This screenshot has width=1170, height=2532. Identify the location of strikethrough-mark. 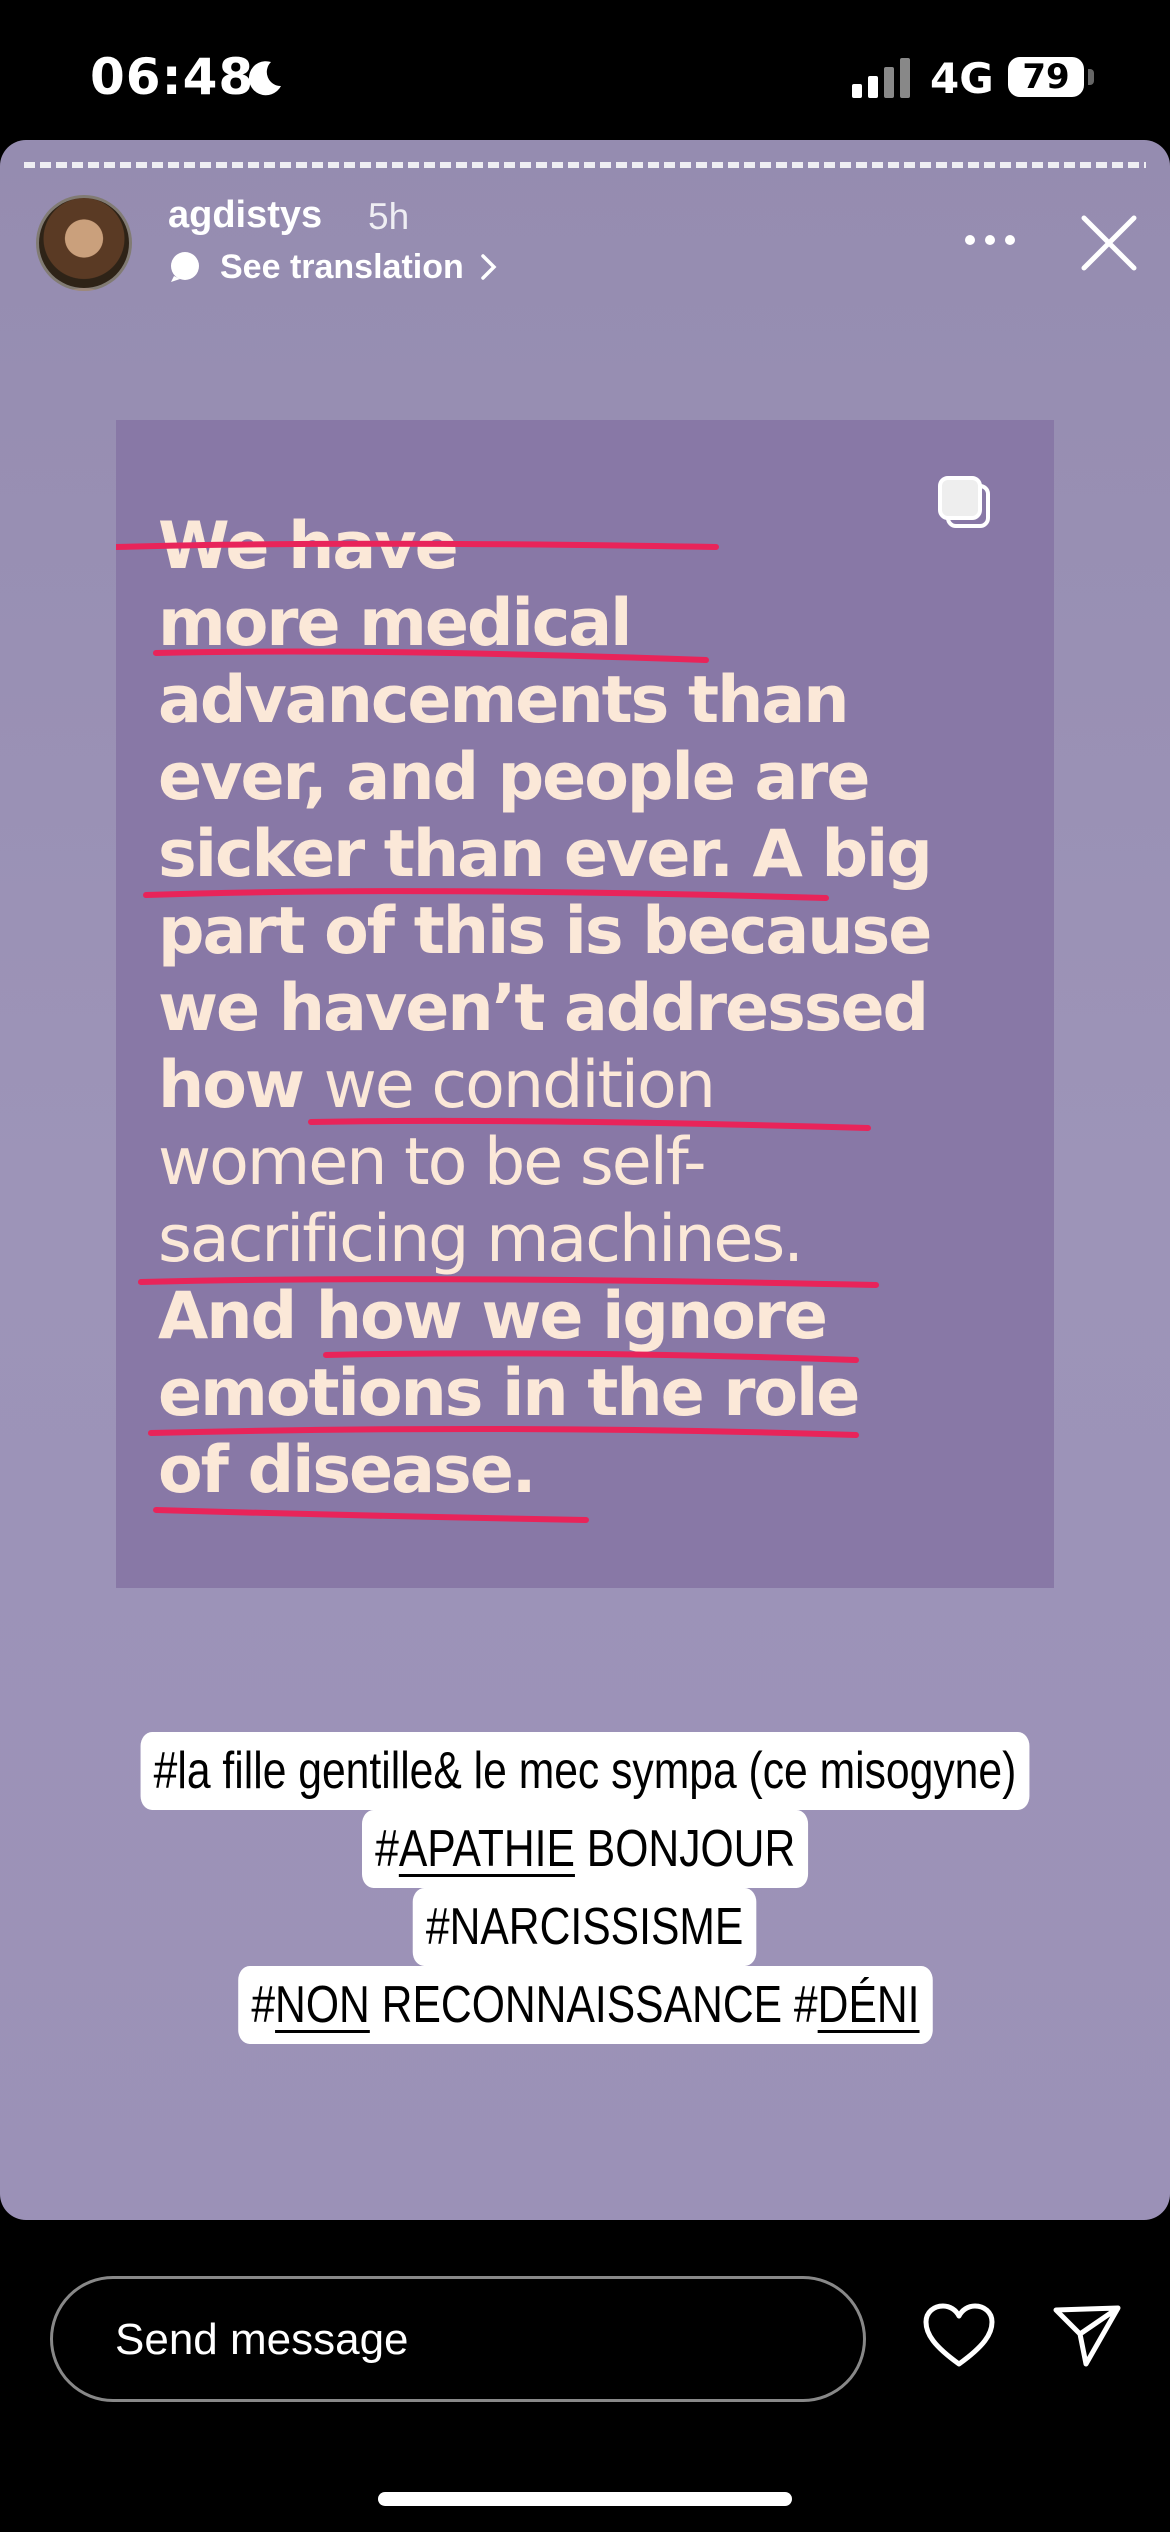
(417, 545).